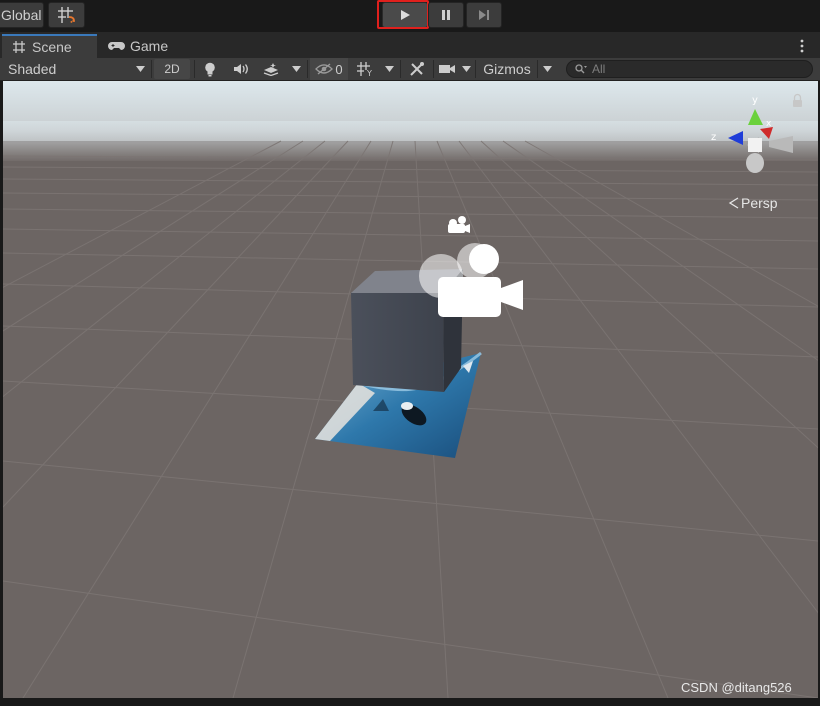 The height and width of the screenshot is (706, 820). I want to click on effects-icon, so click(271, 69).